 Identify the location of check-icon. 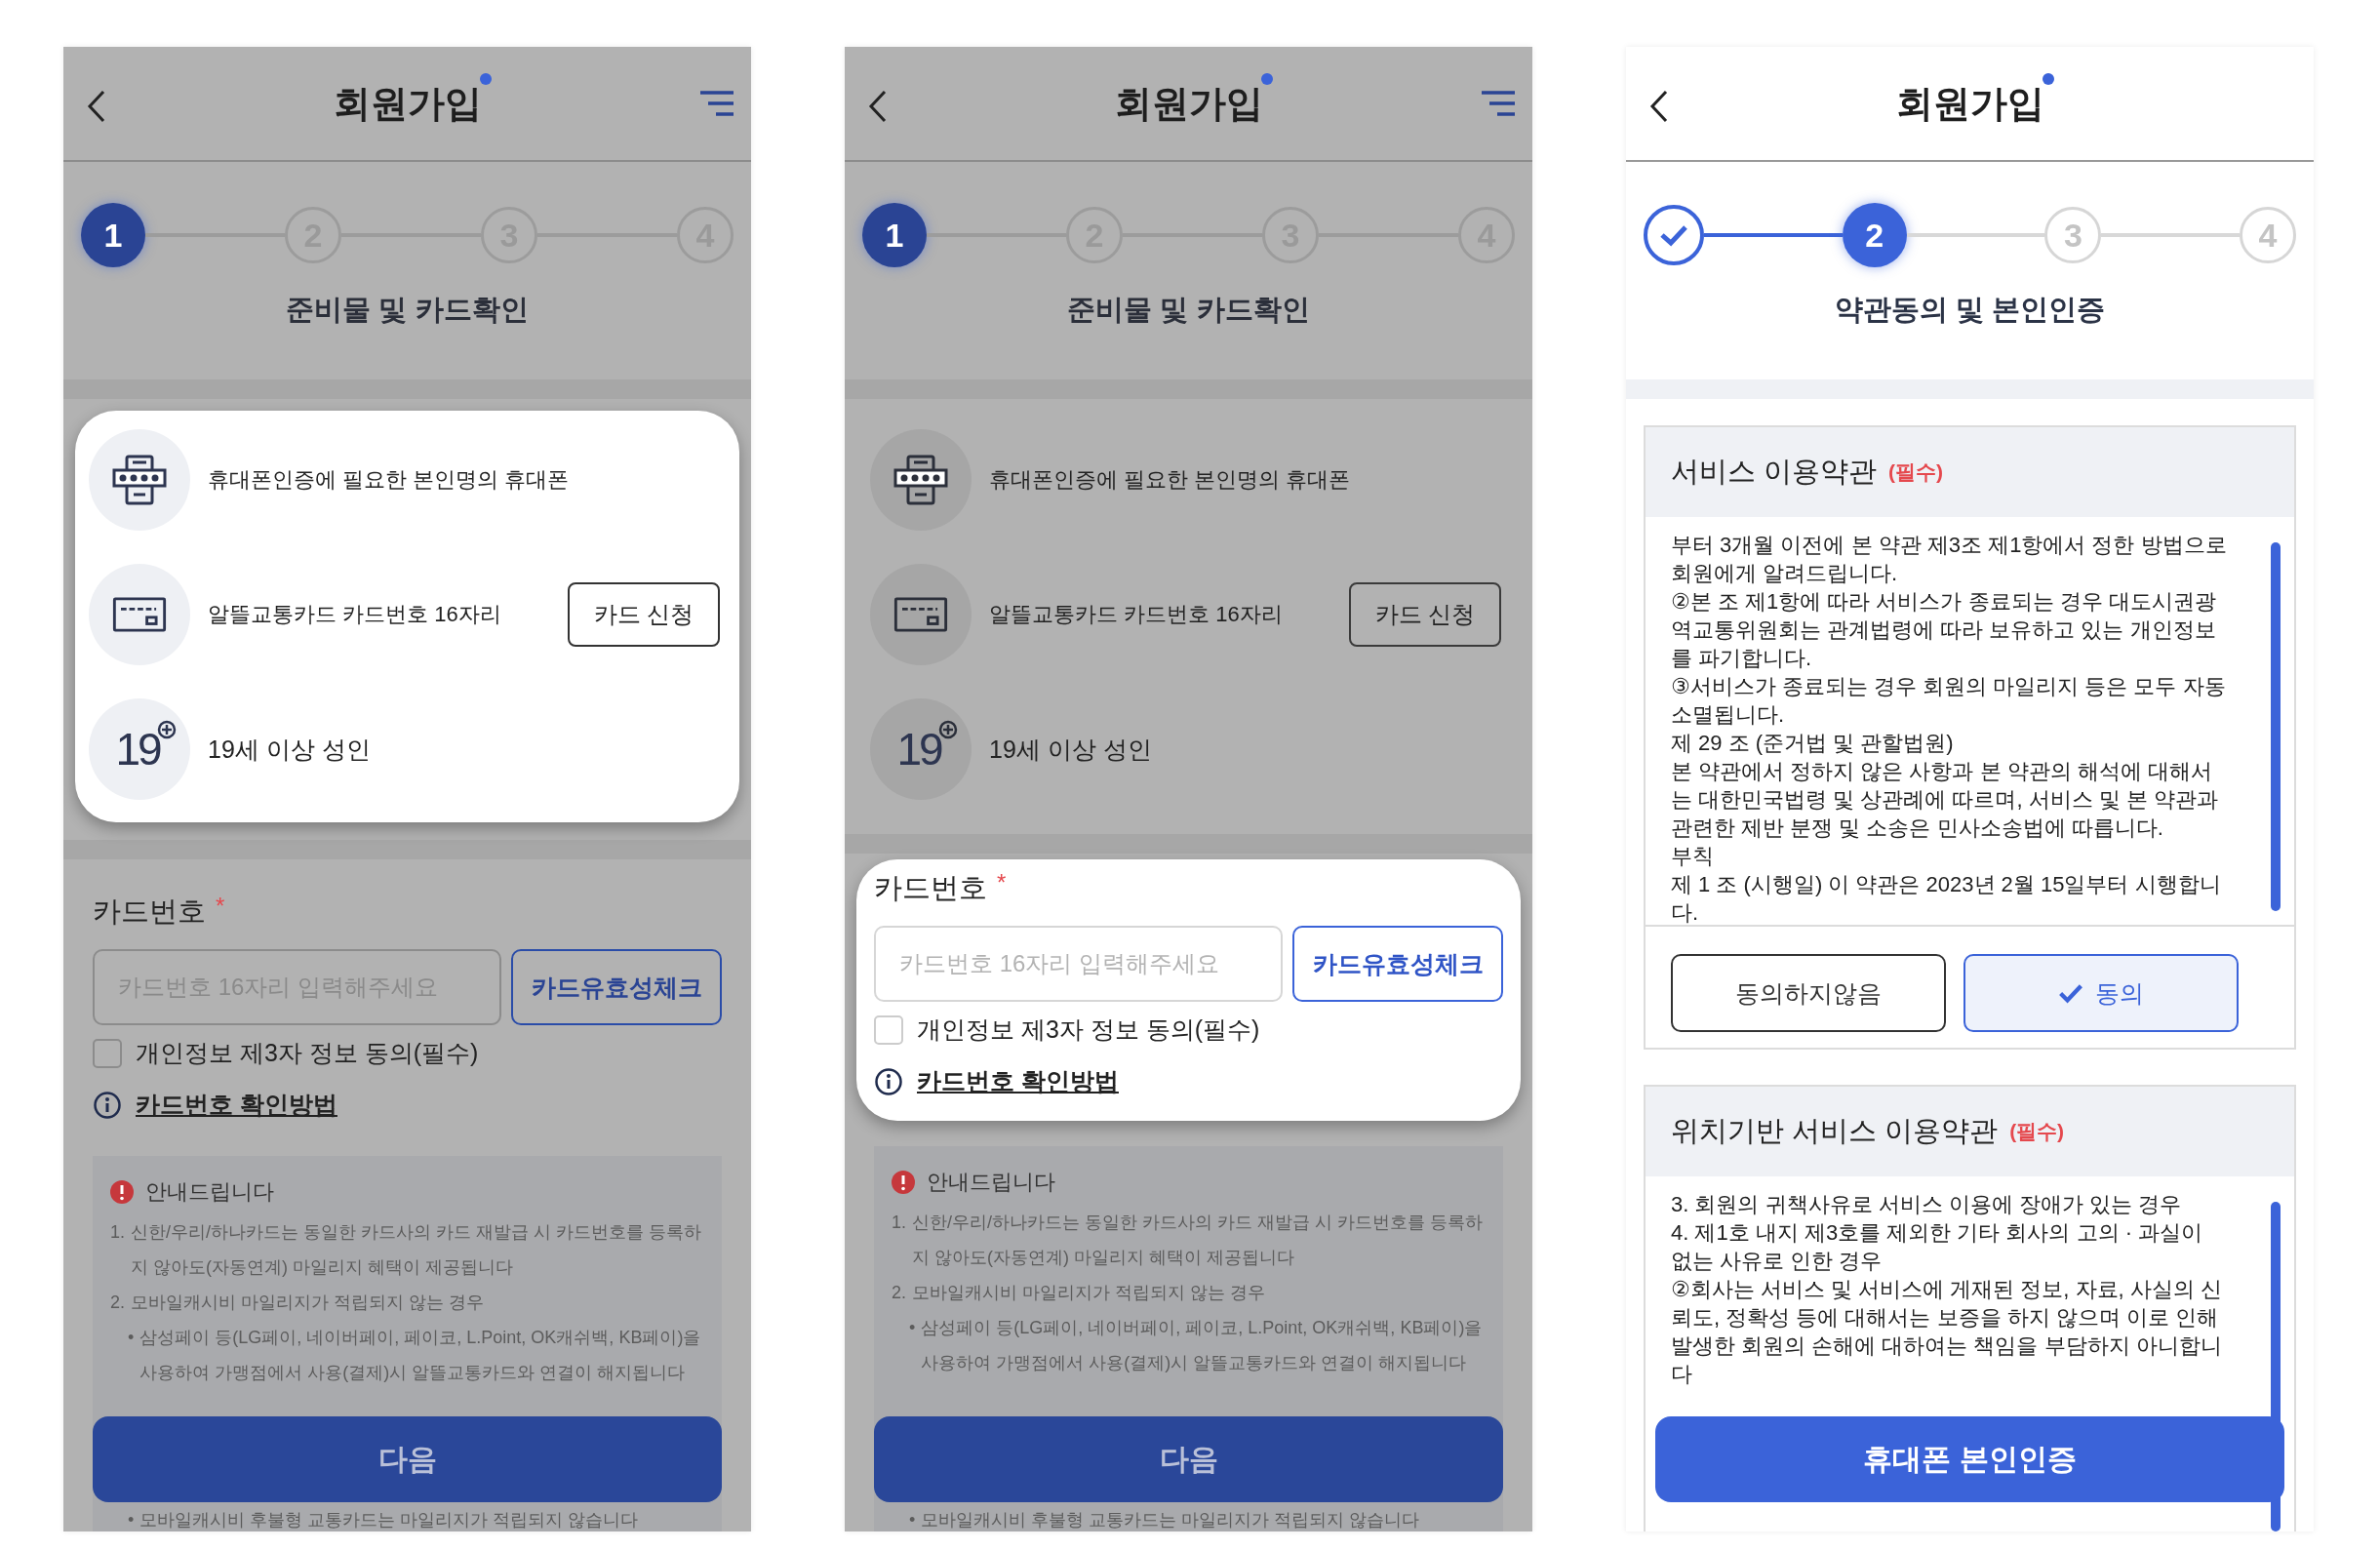
(2070, 993).